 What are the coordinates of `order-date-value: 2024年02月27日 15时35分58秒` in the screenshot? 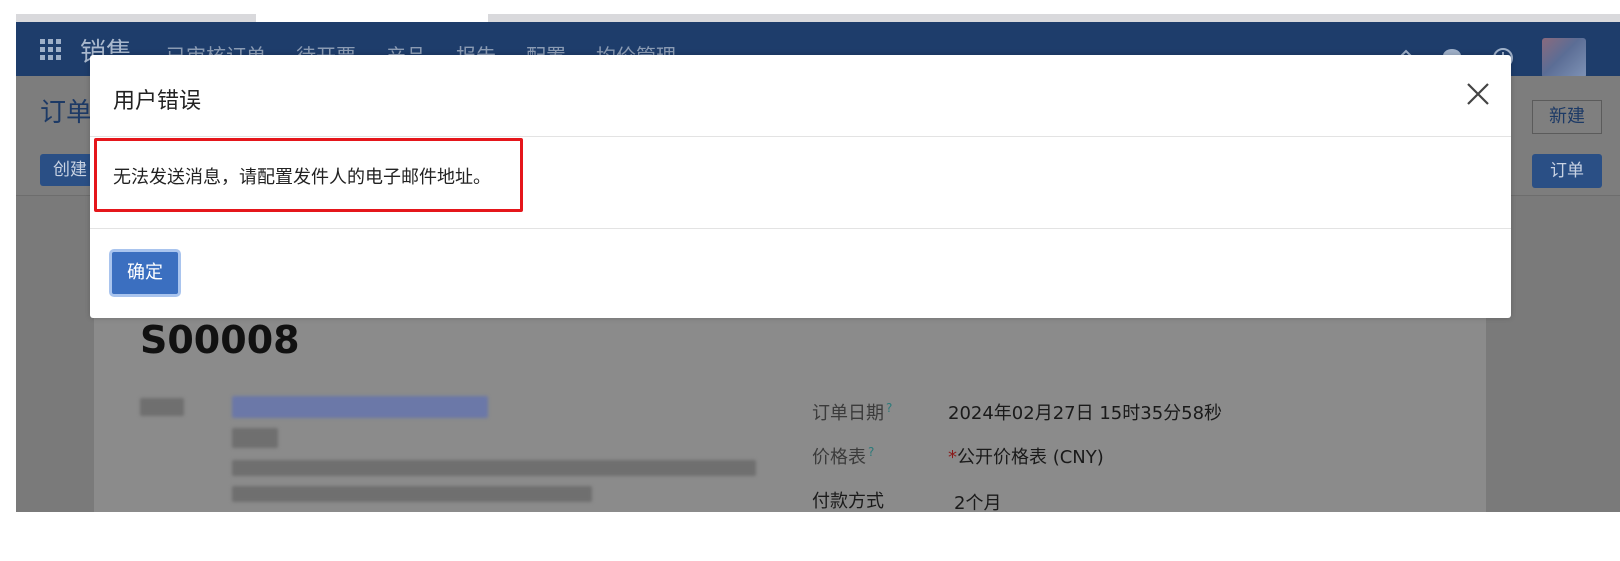 It's located at (1085, 412).